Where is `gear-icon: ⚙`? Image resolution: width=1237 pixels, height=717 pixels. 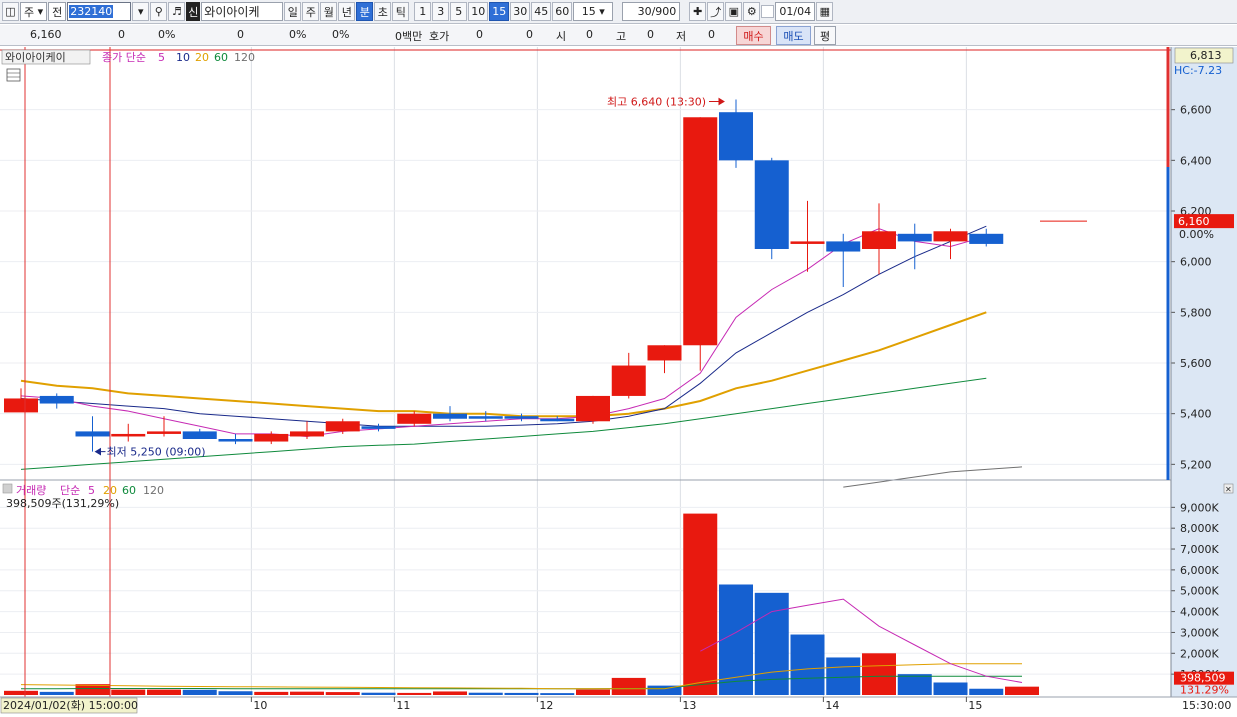
gear-icon: ⚙ is located at coordinates (752, 11).